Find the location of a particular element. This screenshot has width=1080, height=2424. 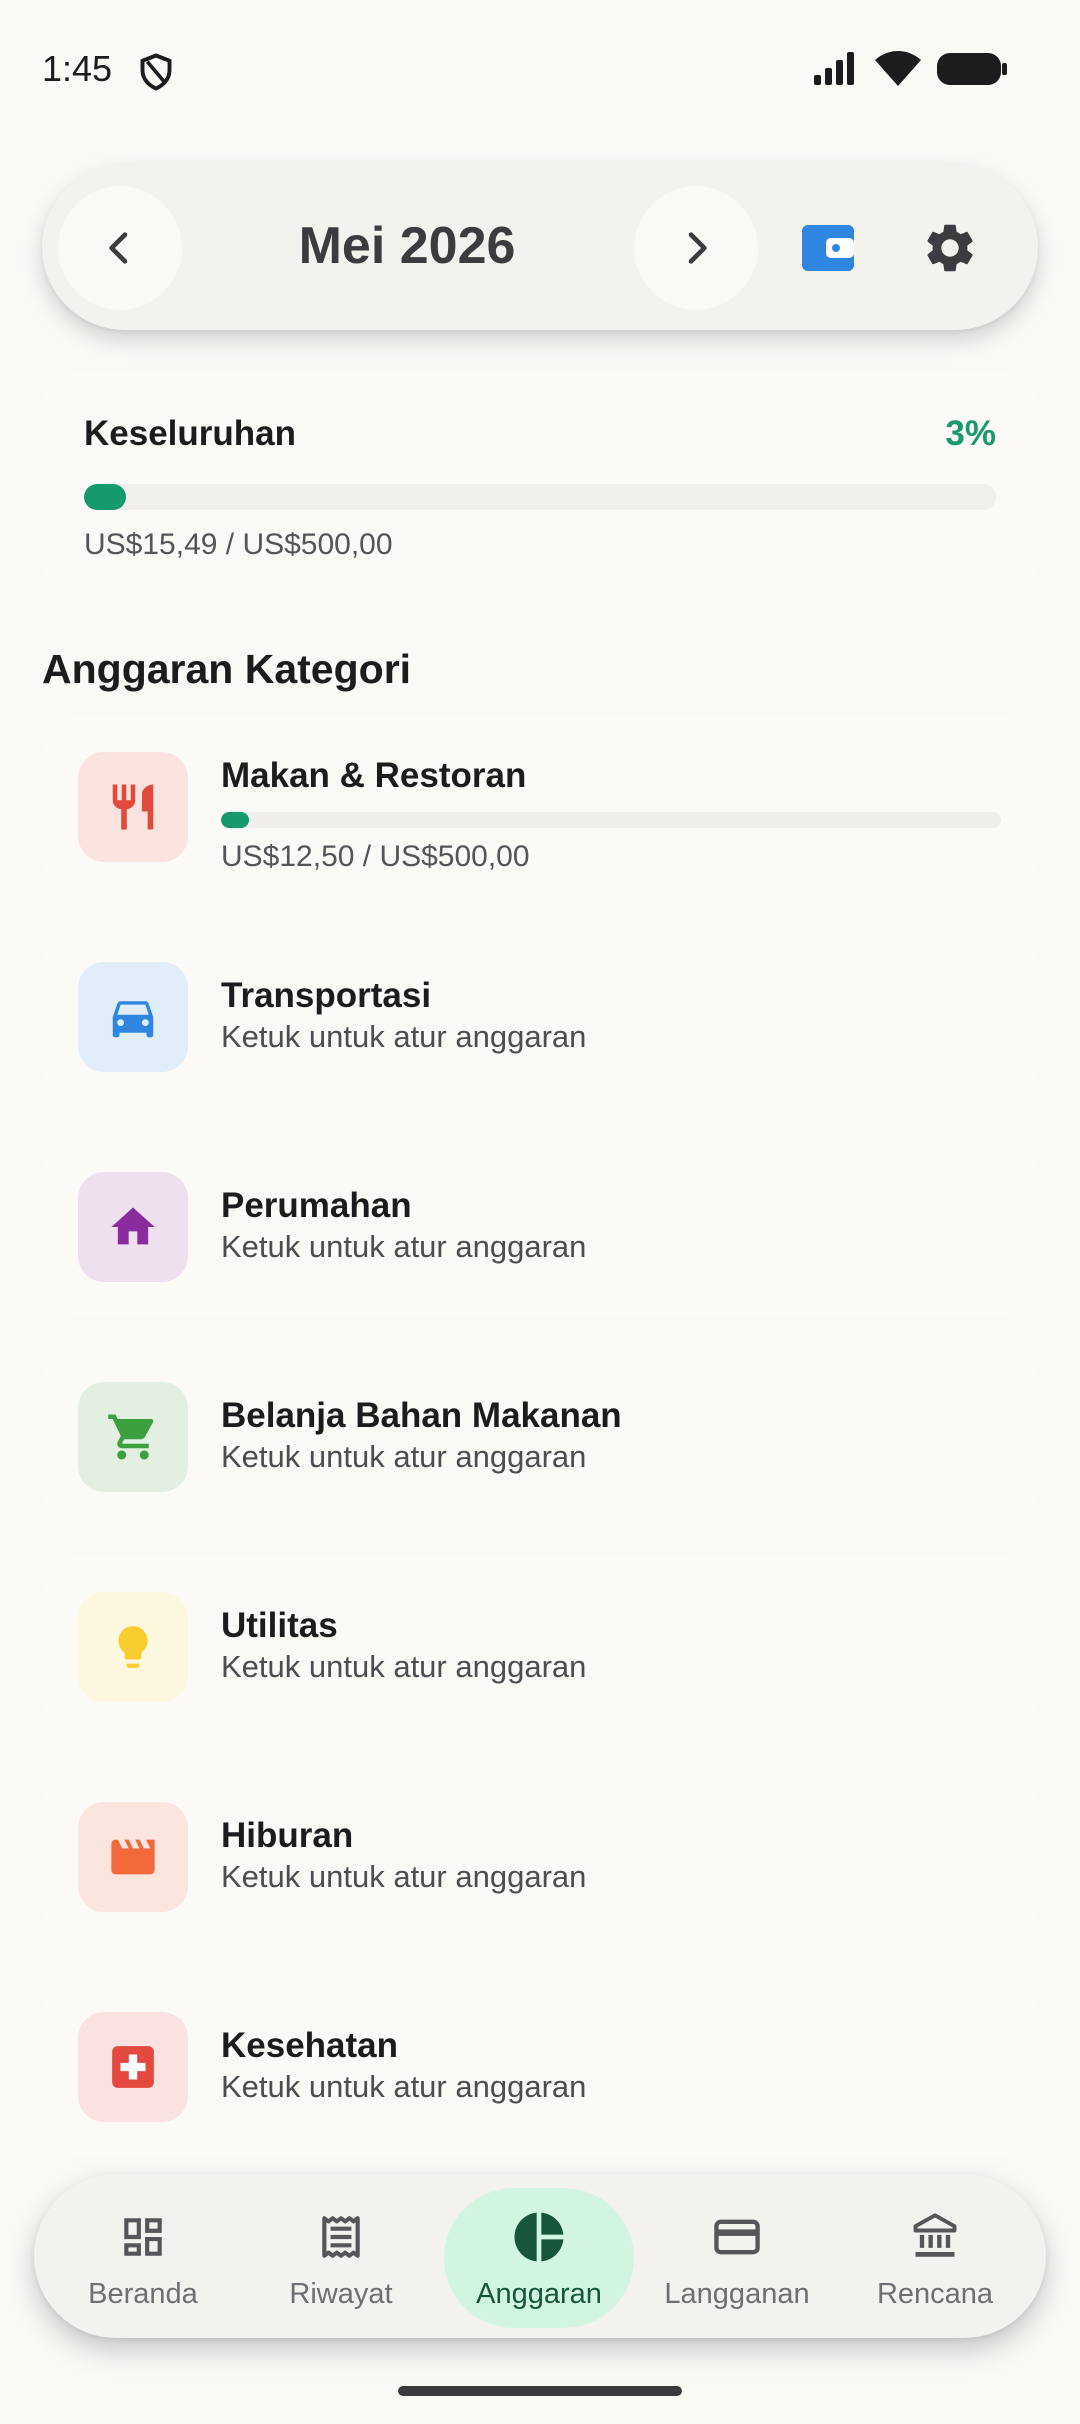

nav-label: Anggaran is located at coordinates (539, 2294).